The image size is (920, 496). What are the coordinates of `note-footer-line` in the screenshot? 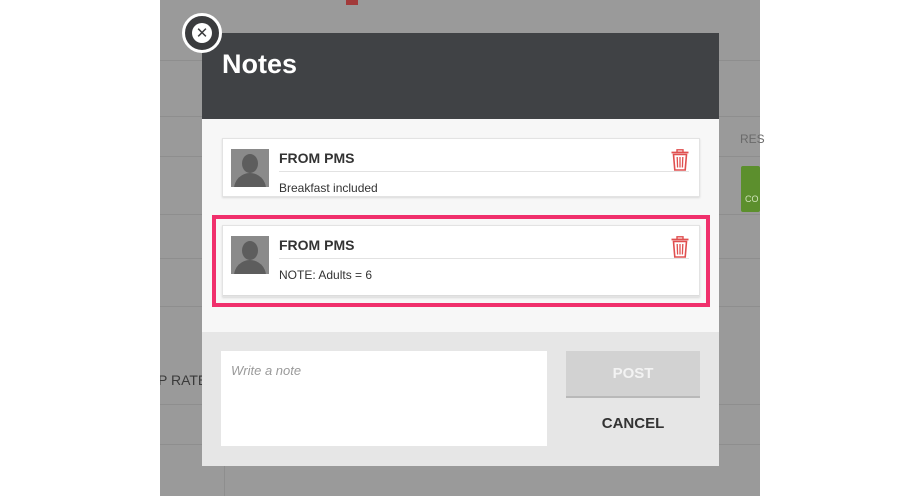 It's located at (461, 295).